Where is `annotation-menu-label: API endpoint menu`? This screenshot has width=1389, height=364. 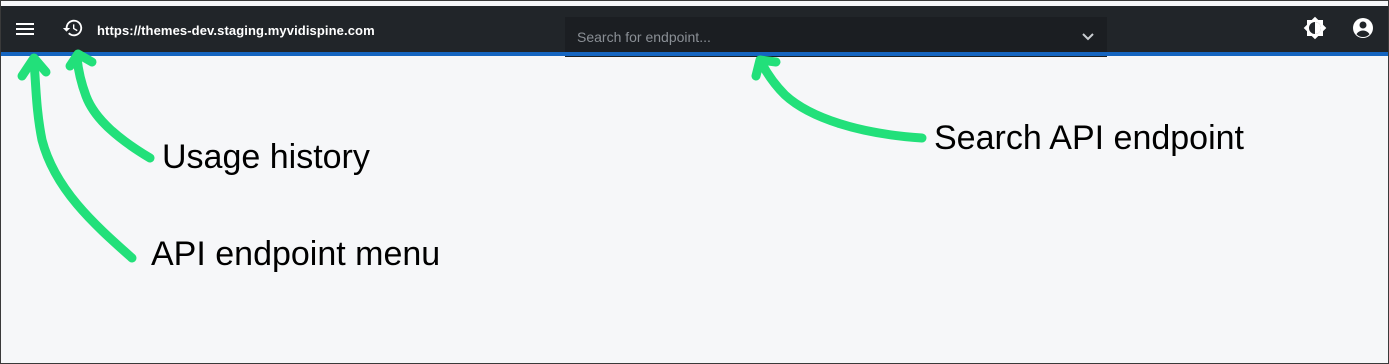 annotation-menu-label: API endpoint menu is located at coordinates (296, 254).